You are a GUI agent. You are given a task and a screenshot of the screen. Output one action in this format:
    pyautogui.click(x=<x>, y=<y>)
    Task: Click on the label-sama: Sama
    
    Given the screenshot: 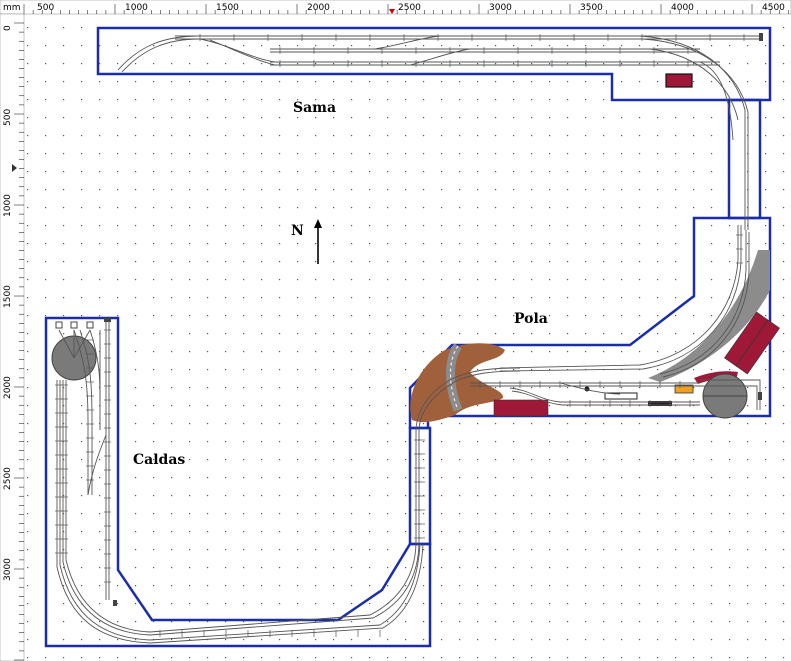 What is the action you would take?
    pyautogui.click(x=314, y=108)
    